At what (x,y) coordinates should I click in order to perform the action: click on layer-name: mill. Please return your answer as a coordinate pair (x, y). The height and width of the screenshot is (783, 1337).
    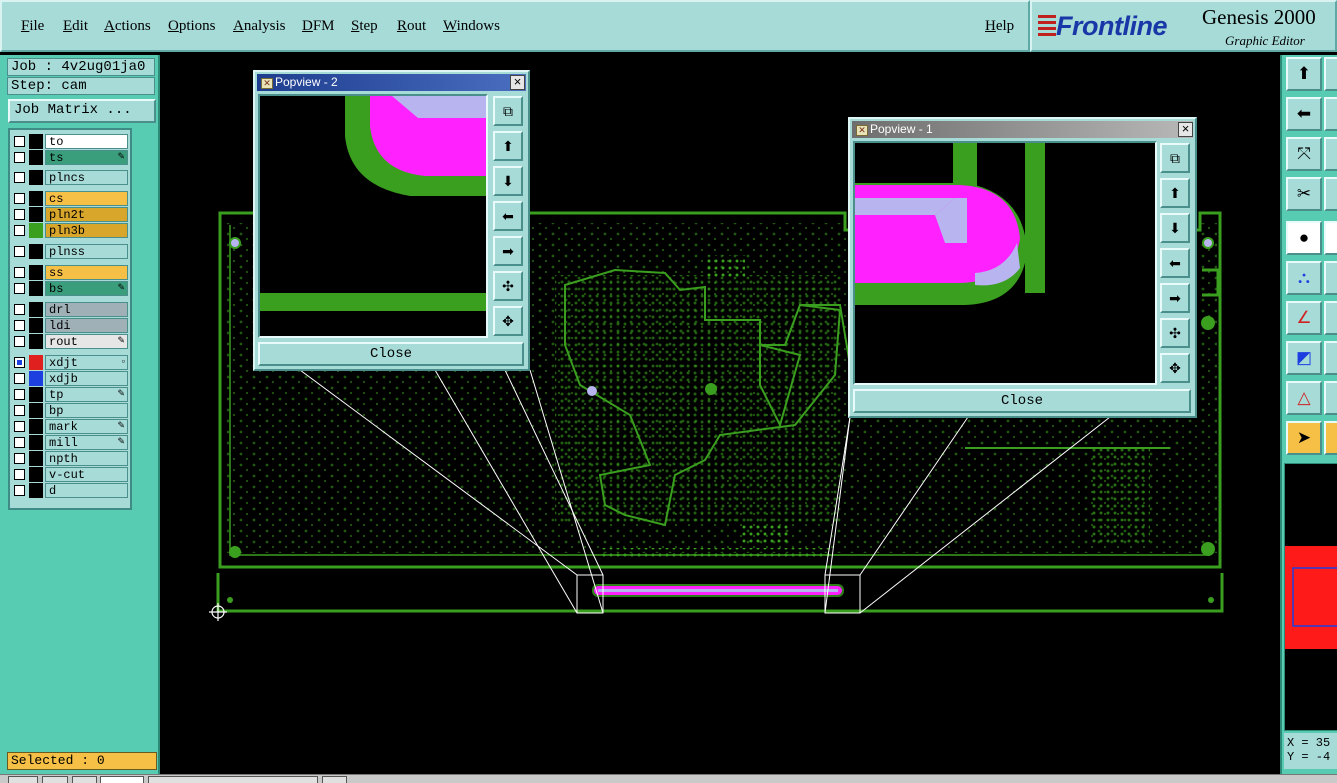
    Looking at the image, I should click on (86, 442).